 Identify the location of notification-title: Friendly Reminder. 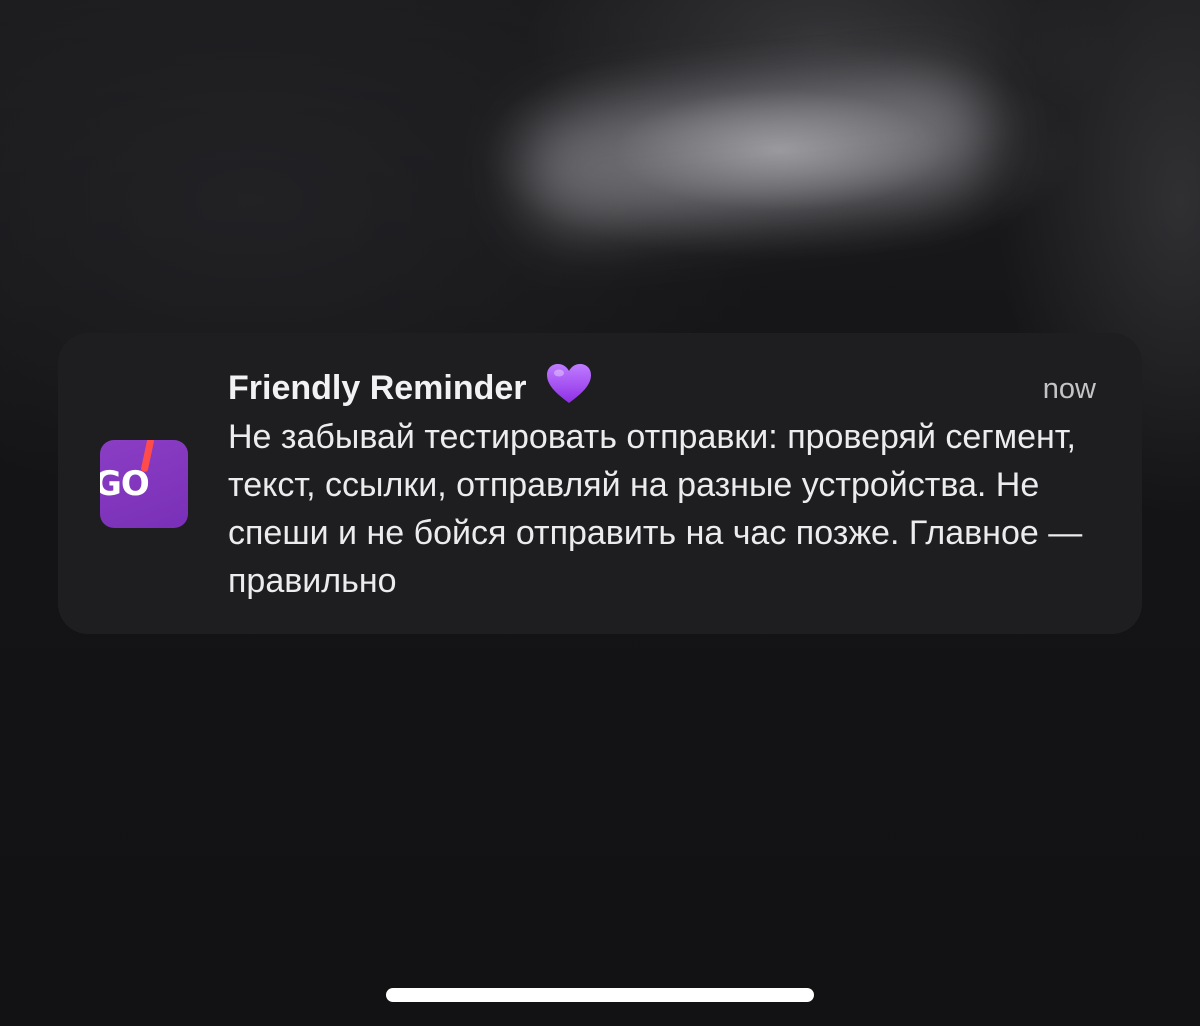
(410, 385).